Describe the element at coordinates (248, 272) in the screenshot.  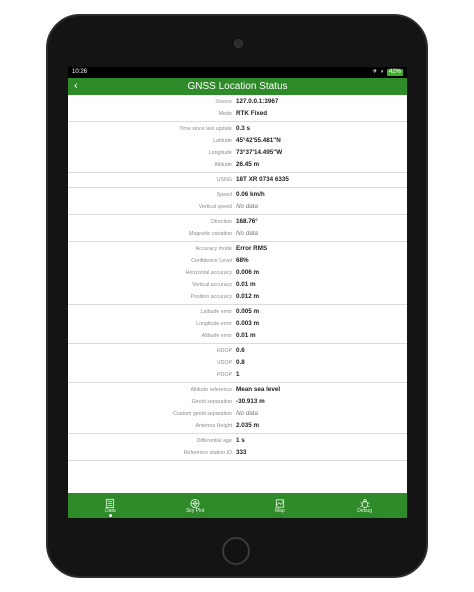
I see `status-value: 0.006 m` at that location.